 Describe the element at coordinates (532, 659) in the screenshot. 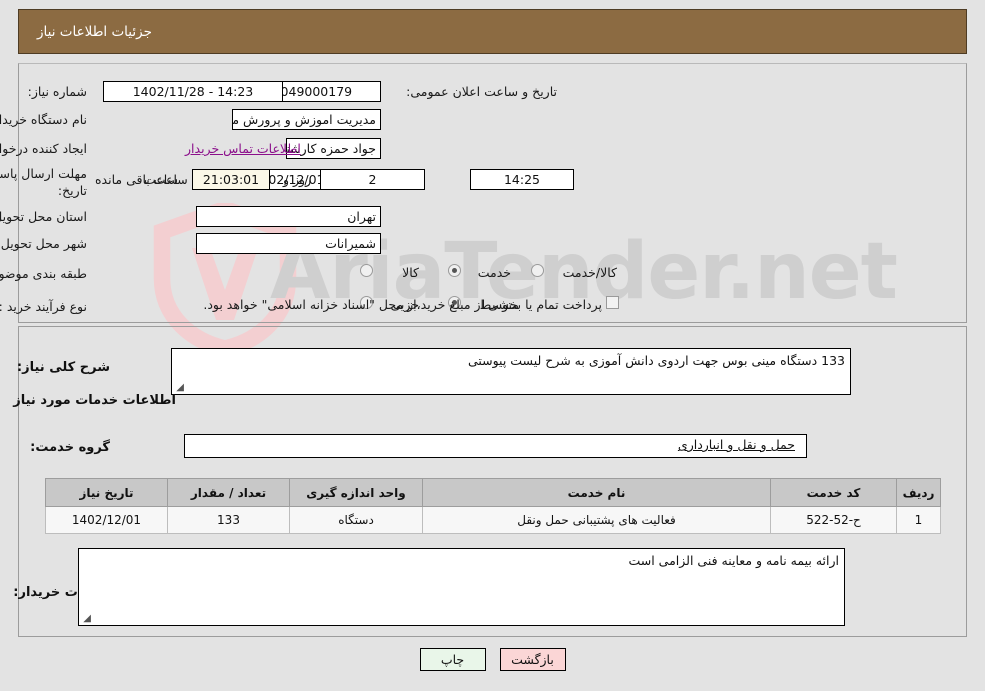

I see `back-button: بازگشت` at that location.